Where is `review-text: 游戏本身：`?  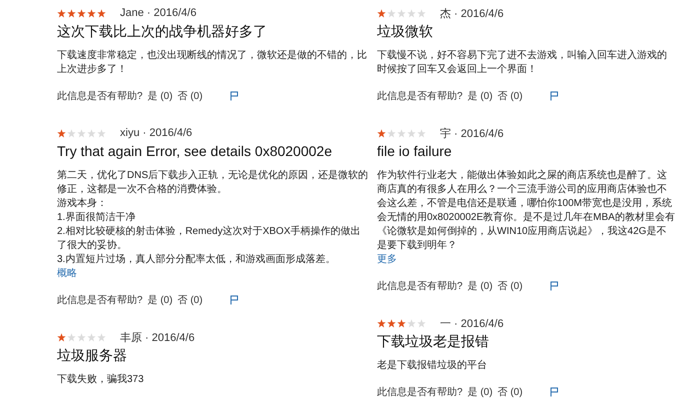 review-text: 游戏本身： is located at coordinates (82, 204).